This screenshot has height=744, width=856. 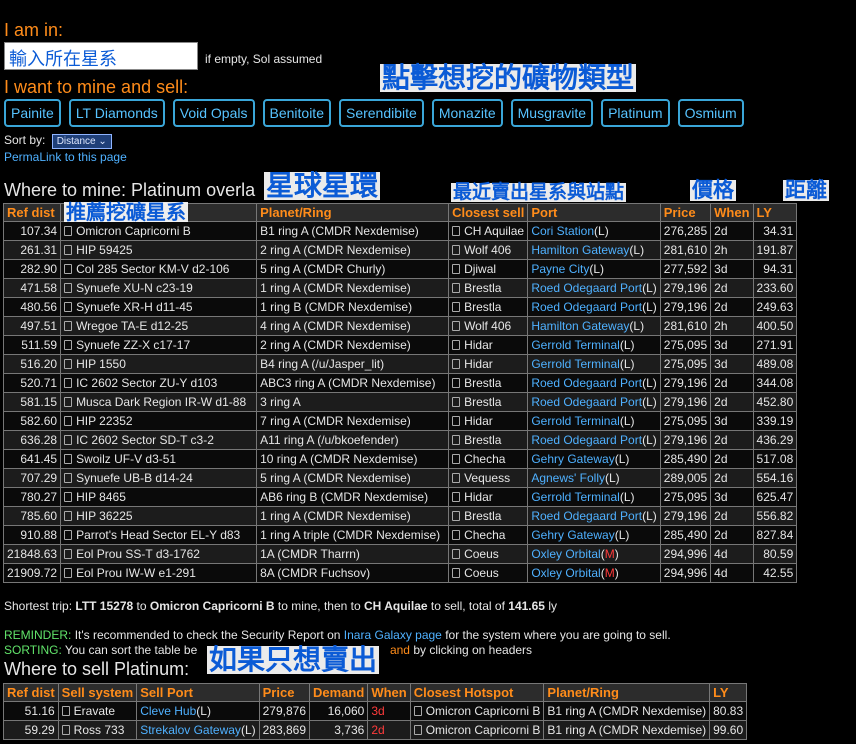 I want to click on sell-header-3: Price, so click(x=284, y=692).